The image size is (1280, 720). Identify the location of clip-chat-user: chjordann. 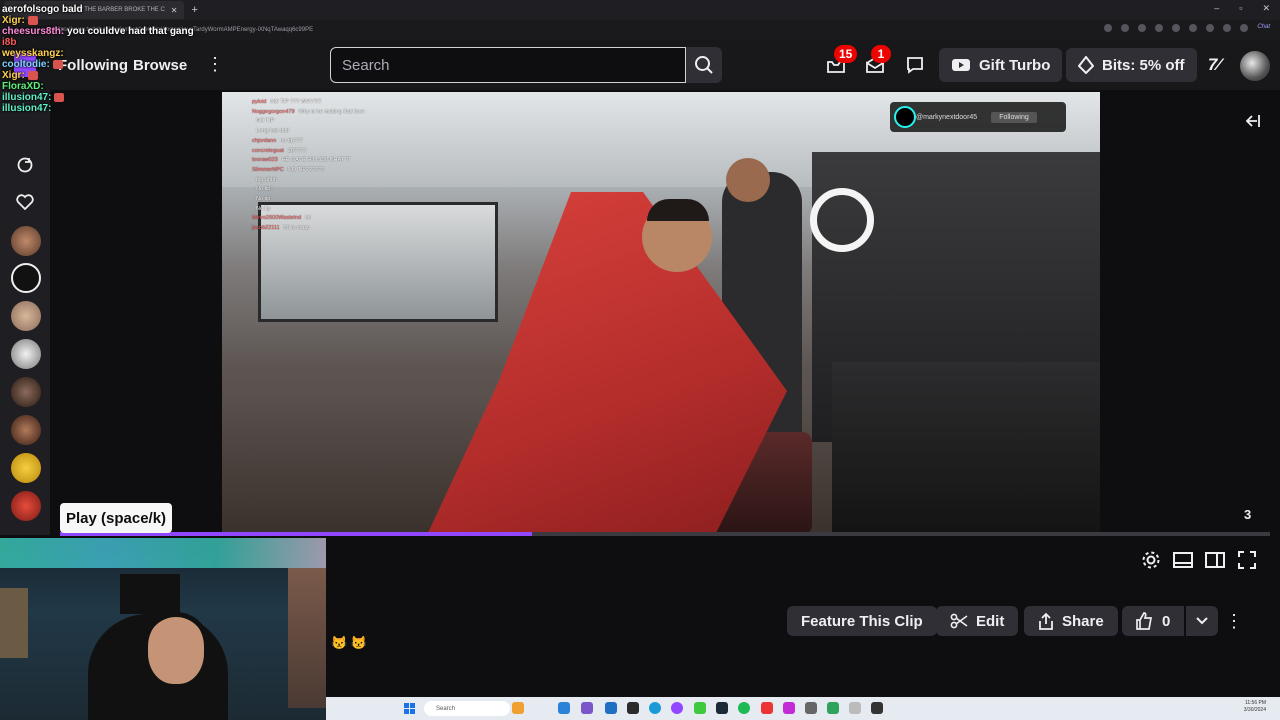
(264, 140).